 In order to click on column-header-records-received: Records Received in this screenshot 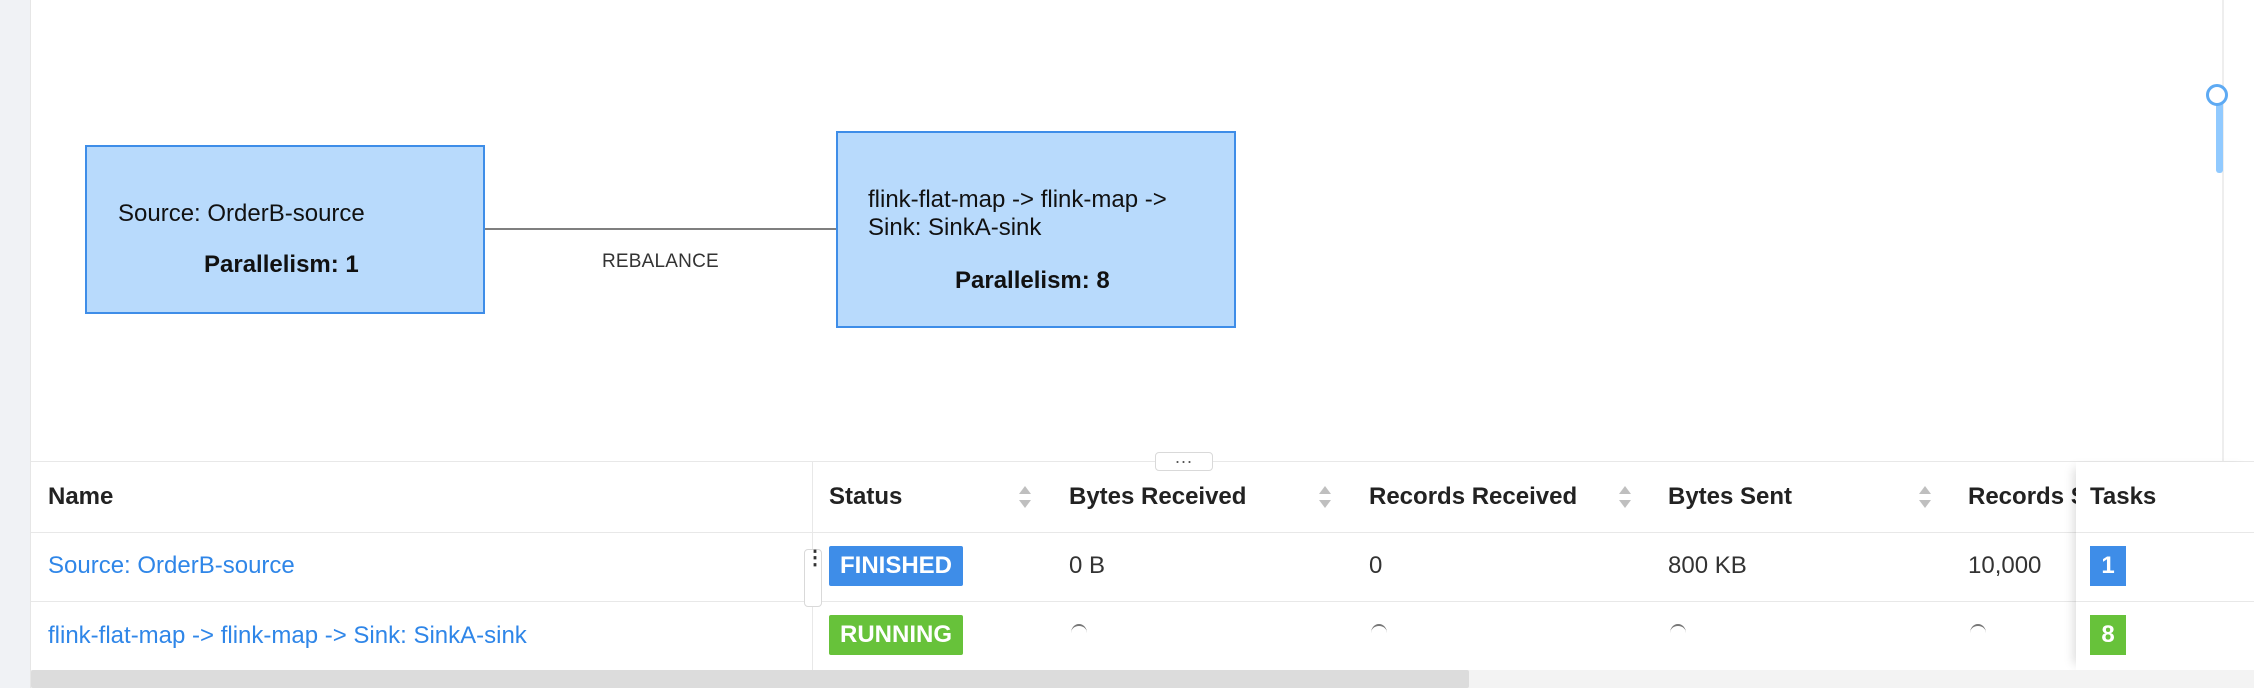, I will do `click(1473, 497)`.